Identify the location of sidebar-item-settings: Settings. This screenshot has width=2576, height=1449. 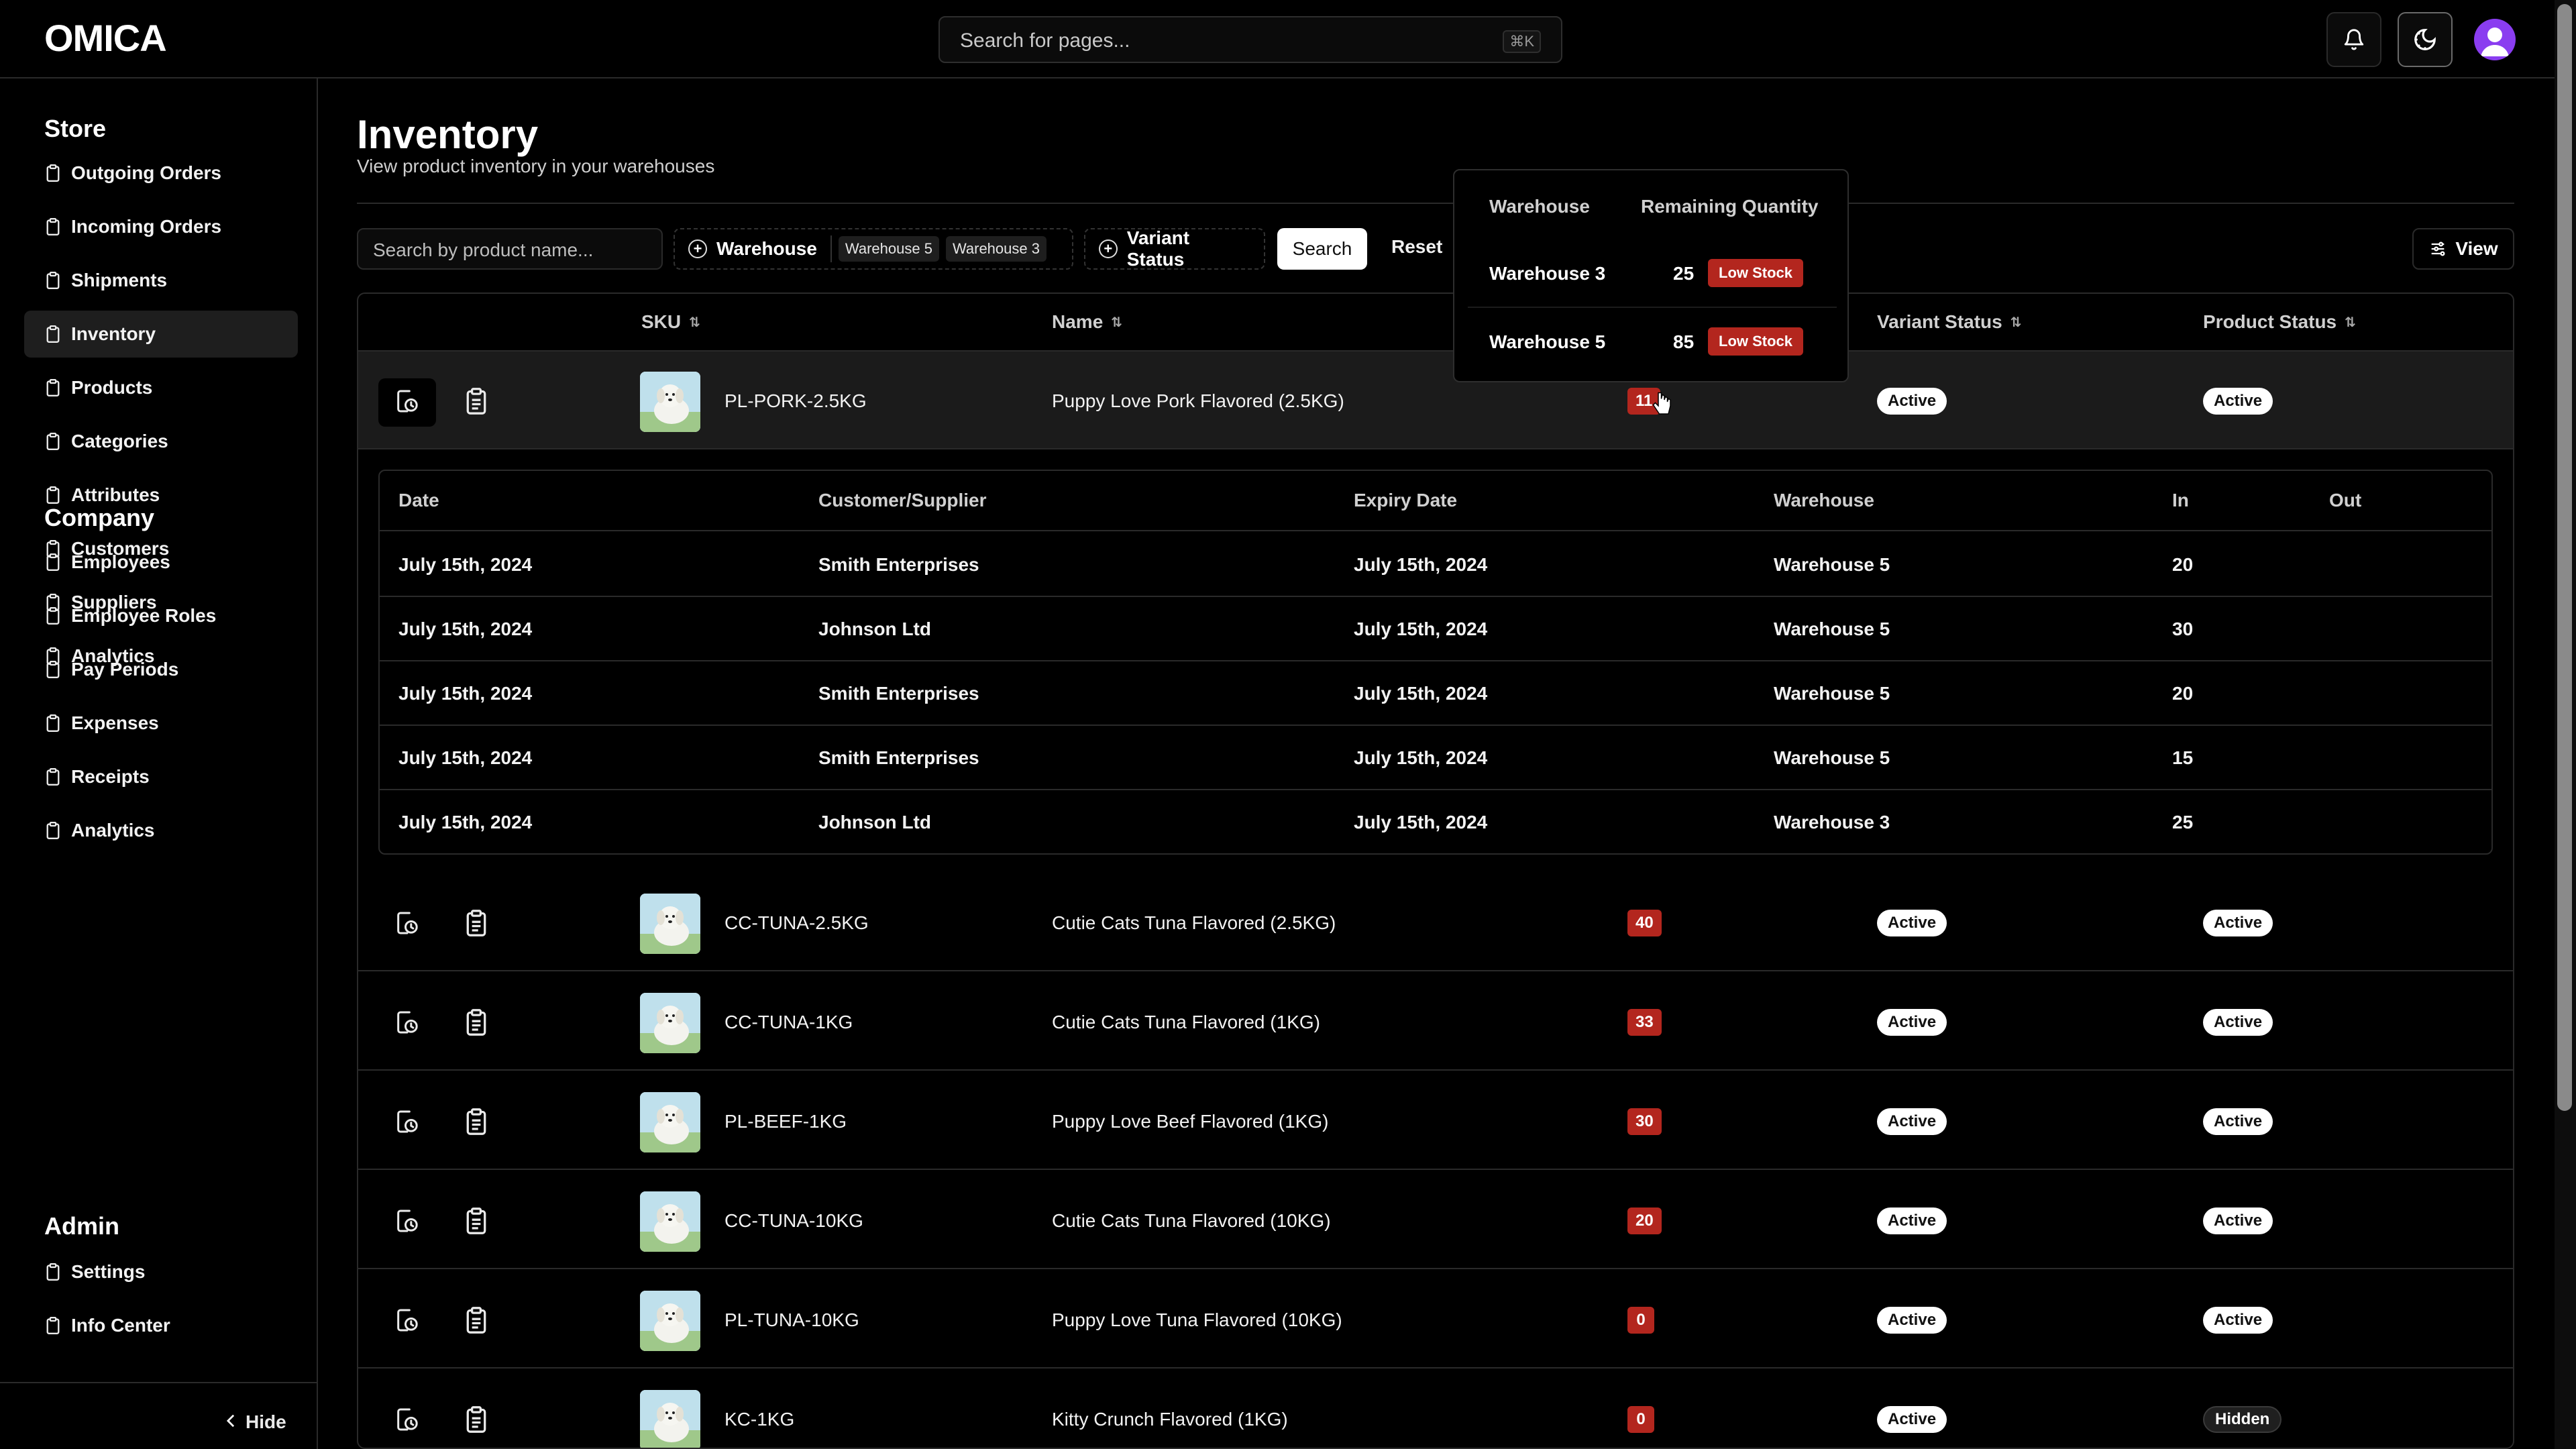
(161, 1271).